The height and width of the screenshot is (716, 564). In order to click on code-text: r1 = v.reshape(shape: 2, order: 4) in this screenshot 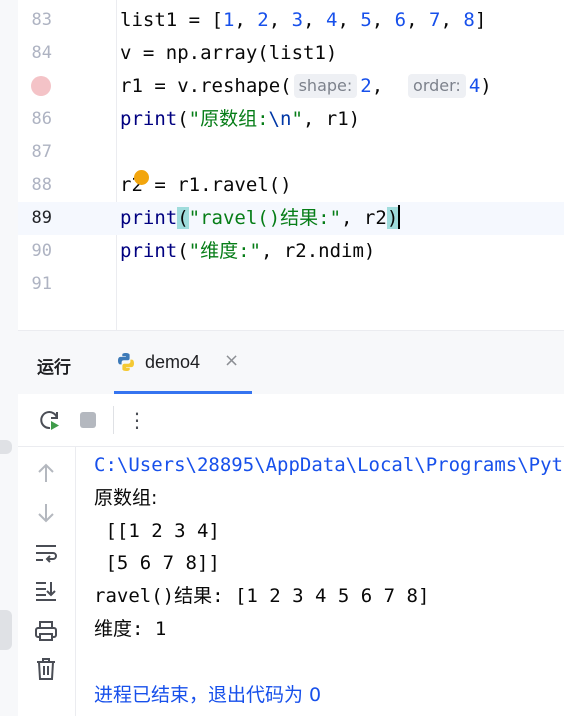, I will do `click(306, 86)`.